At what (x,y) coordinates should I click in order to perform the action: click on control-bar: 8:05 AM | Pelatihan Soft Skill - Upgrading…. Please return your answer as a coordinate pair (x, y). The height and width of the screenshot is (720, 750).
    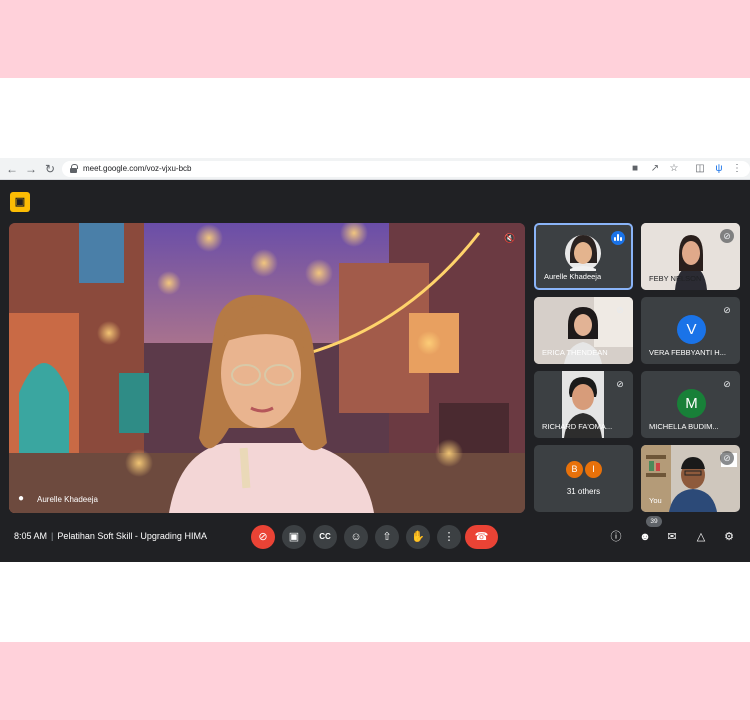
    Looking at the image, I should click on (375, 534).